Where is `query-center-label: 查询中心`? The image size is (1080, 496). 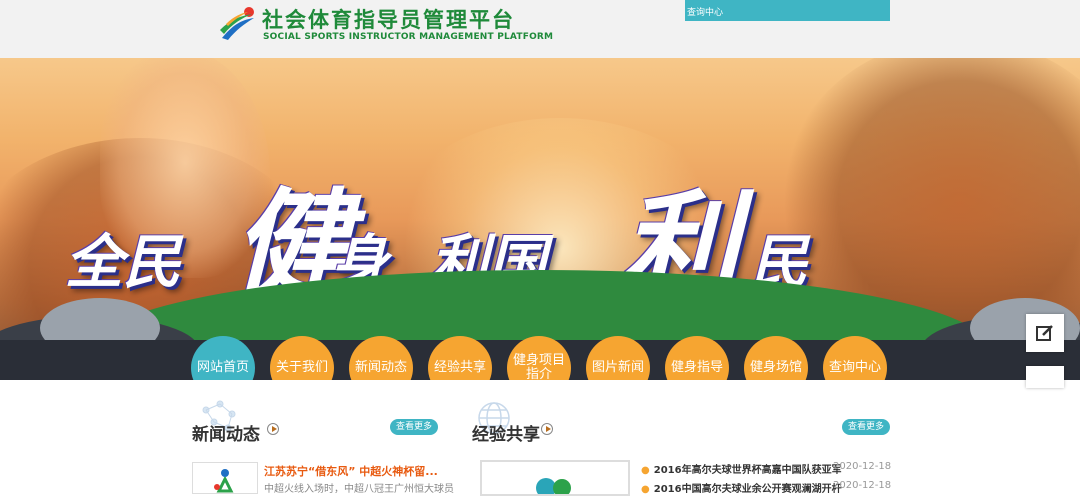 query-center-label: 查询中心 is located at coordinates (705, 13).